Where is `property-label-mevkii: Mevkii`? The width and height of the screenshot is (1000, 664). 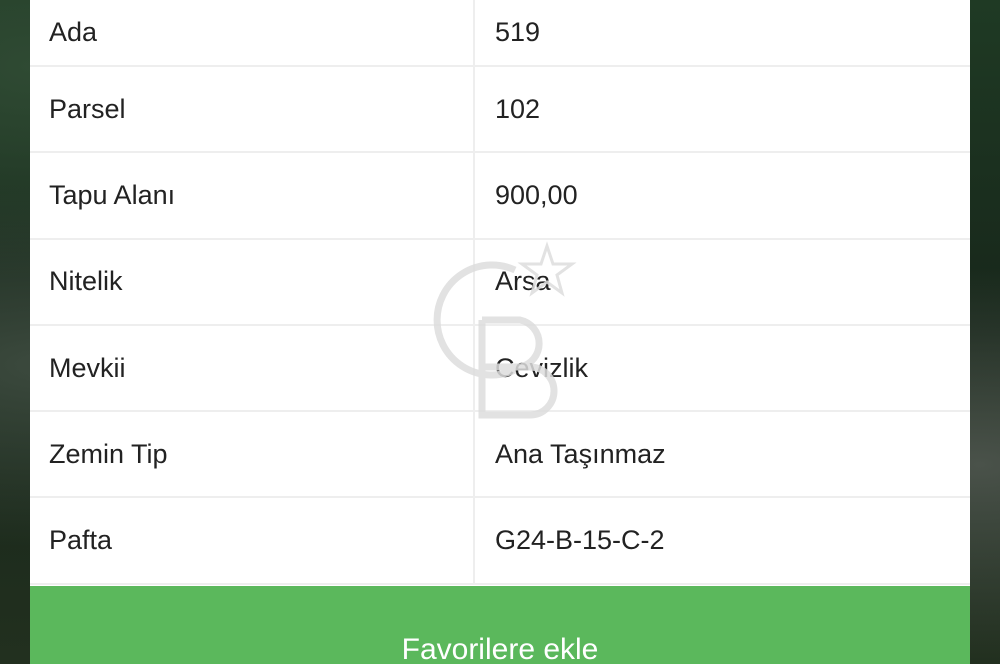
property-label-mevkii: Mevkii is located at coordinates (252, 368).